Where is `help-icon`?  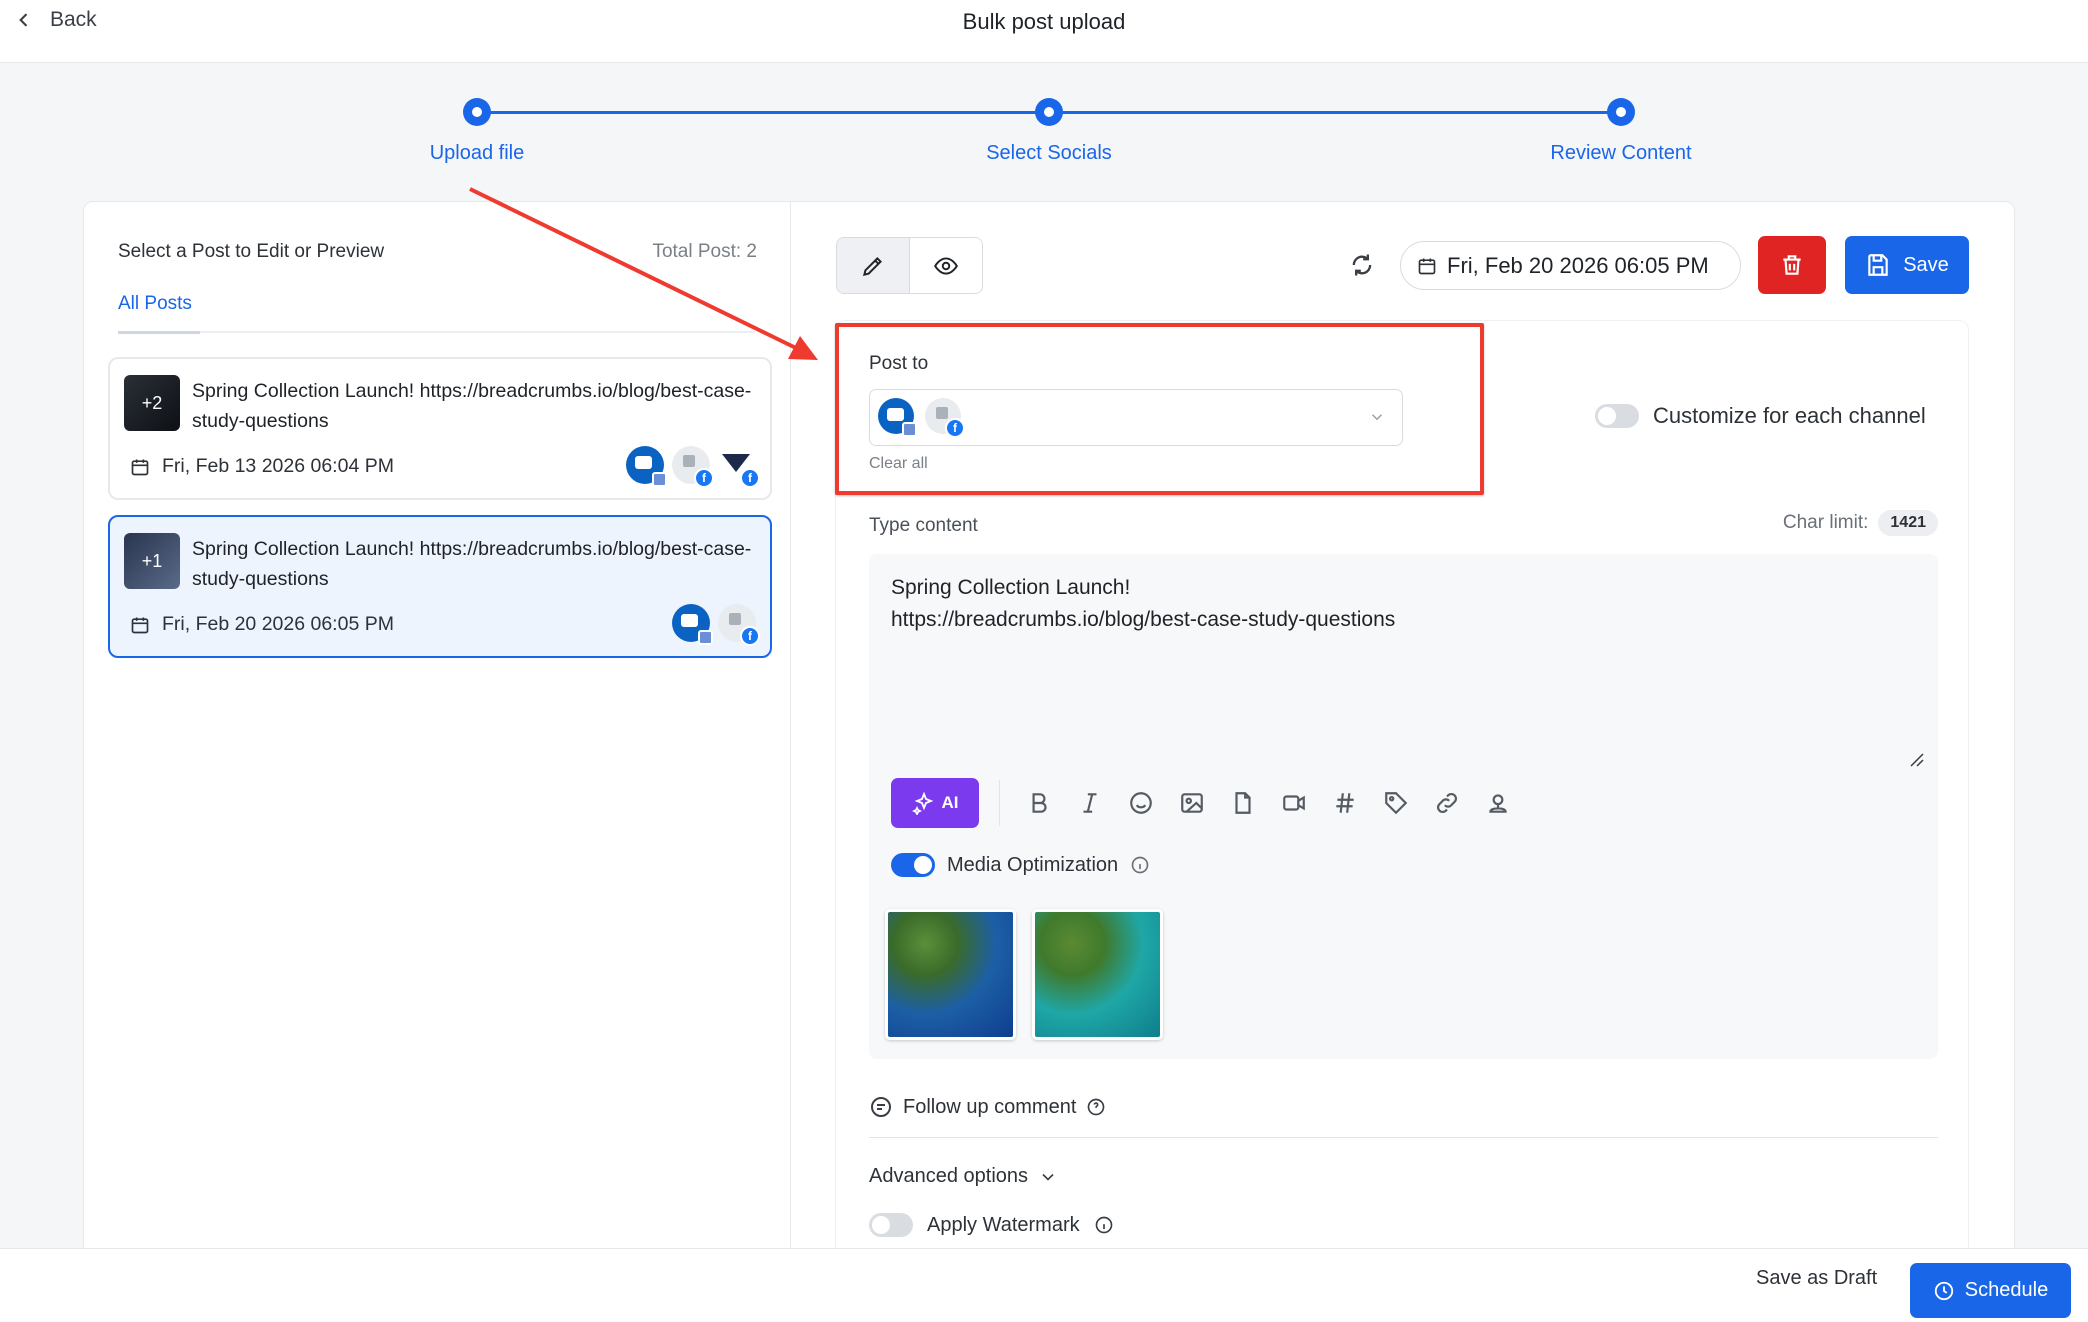 help-icon is located at coordinates (1096, 1107).